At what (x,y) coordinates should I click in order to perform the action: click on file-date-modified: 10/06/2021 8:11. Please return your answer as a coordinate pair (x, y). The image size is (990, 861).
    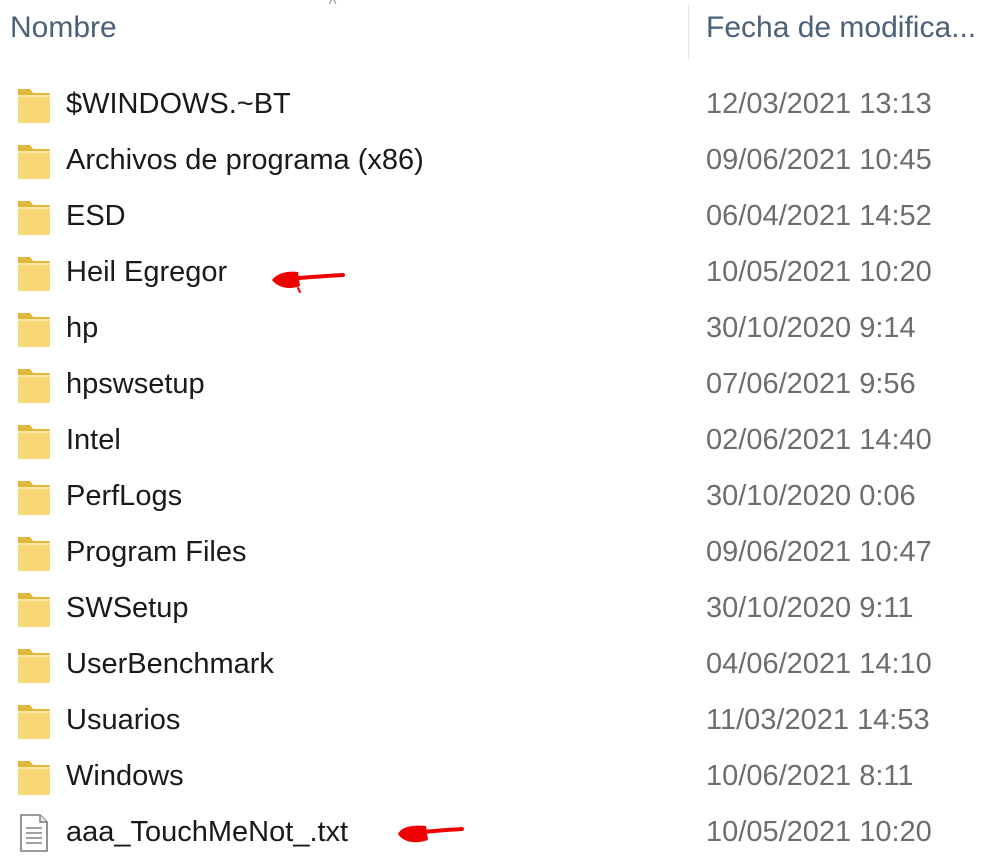
    Looking at the image, I should click on (810, 776).